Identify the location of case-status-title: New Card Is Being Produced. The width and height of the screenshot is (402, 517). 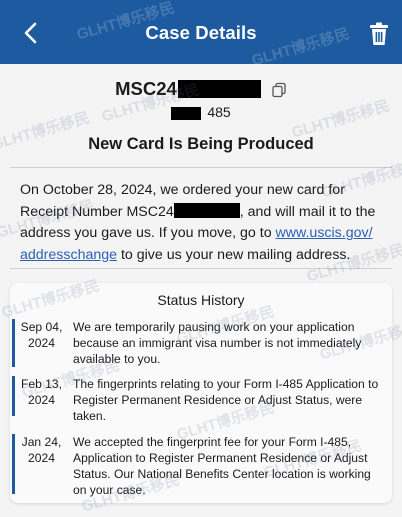
(201, 144).